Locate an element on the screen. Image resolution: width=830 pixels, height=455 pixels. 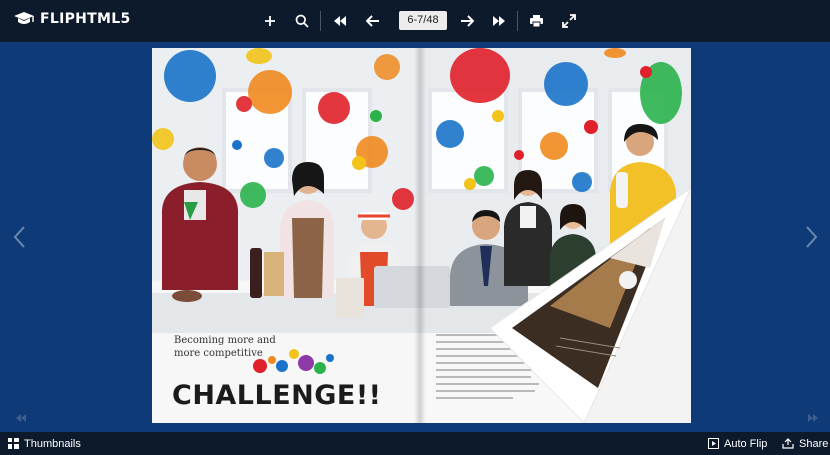
top-toolbar: FLIPHTML5 6-7/48 is located at coordinates (415, 21).